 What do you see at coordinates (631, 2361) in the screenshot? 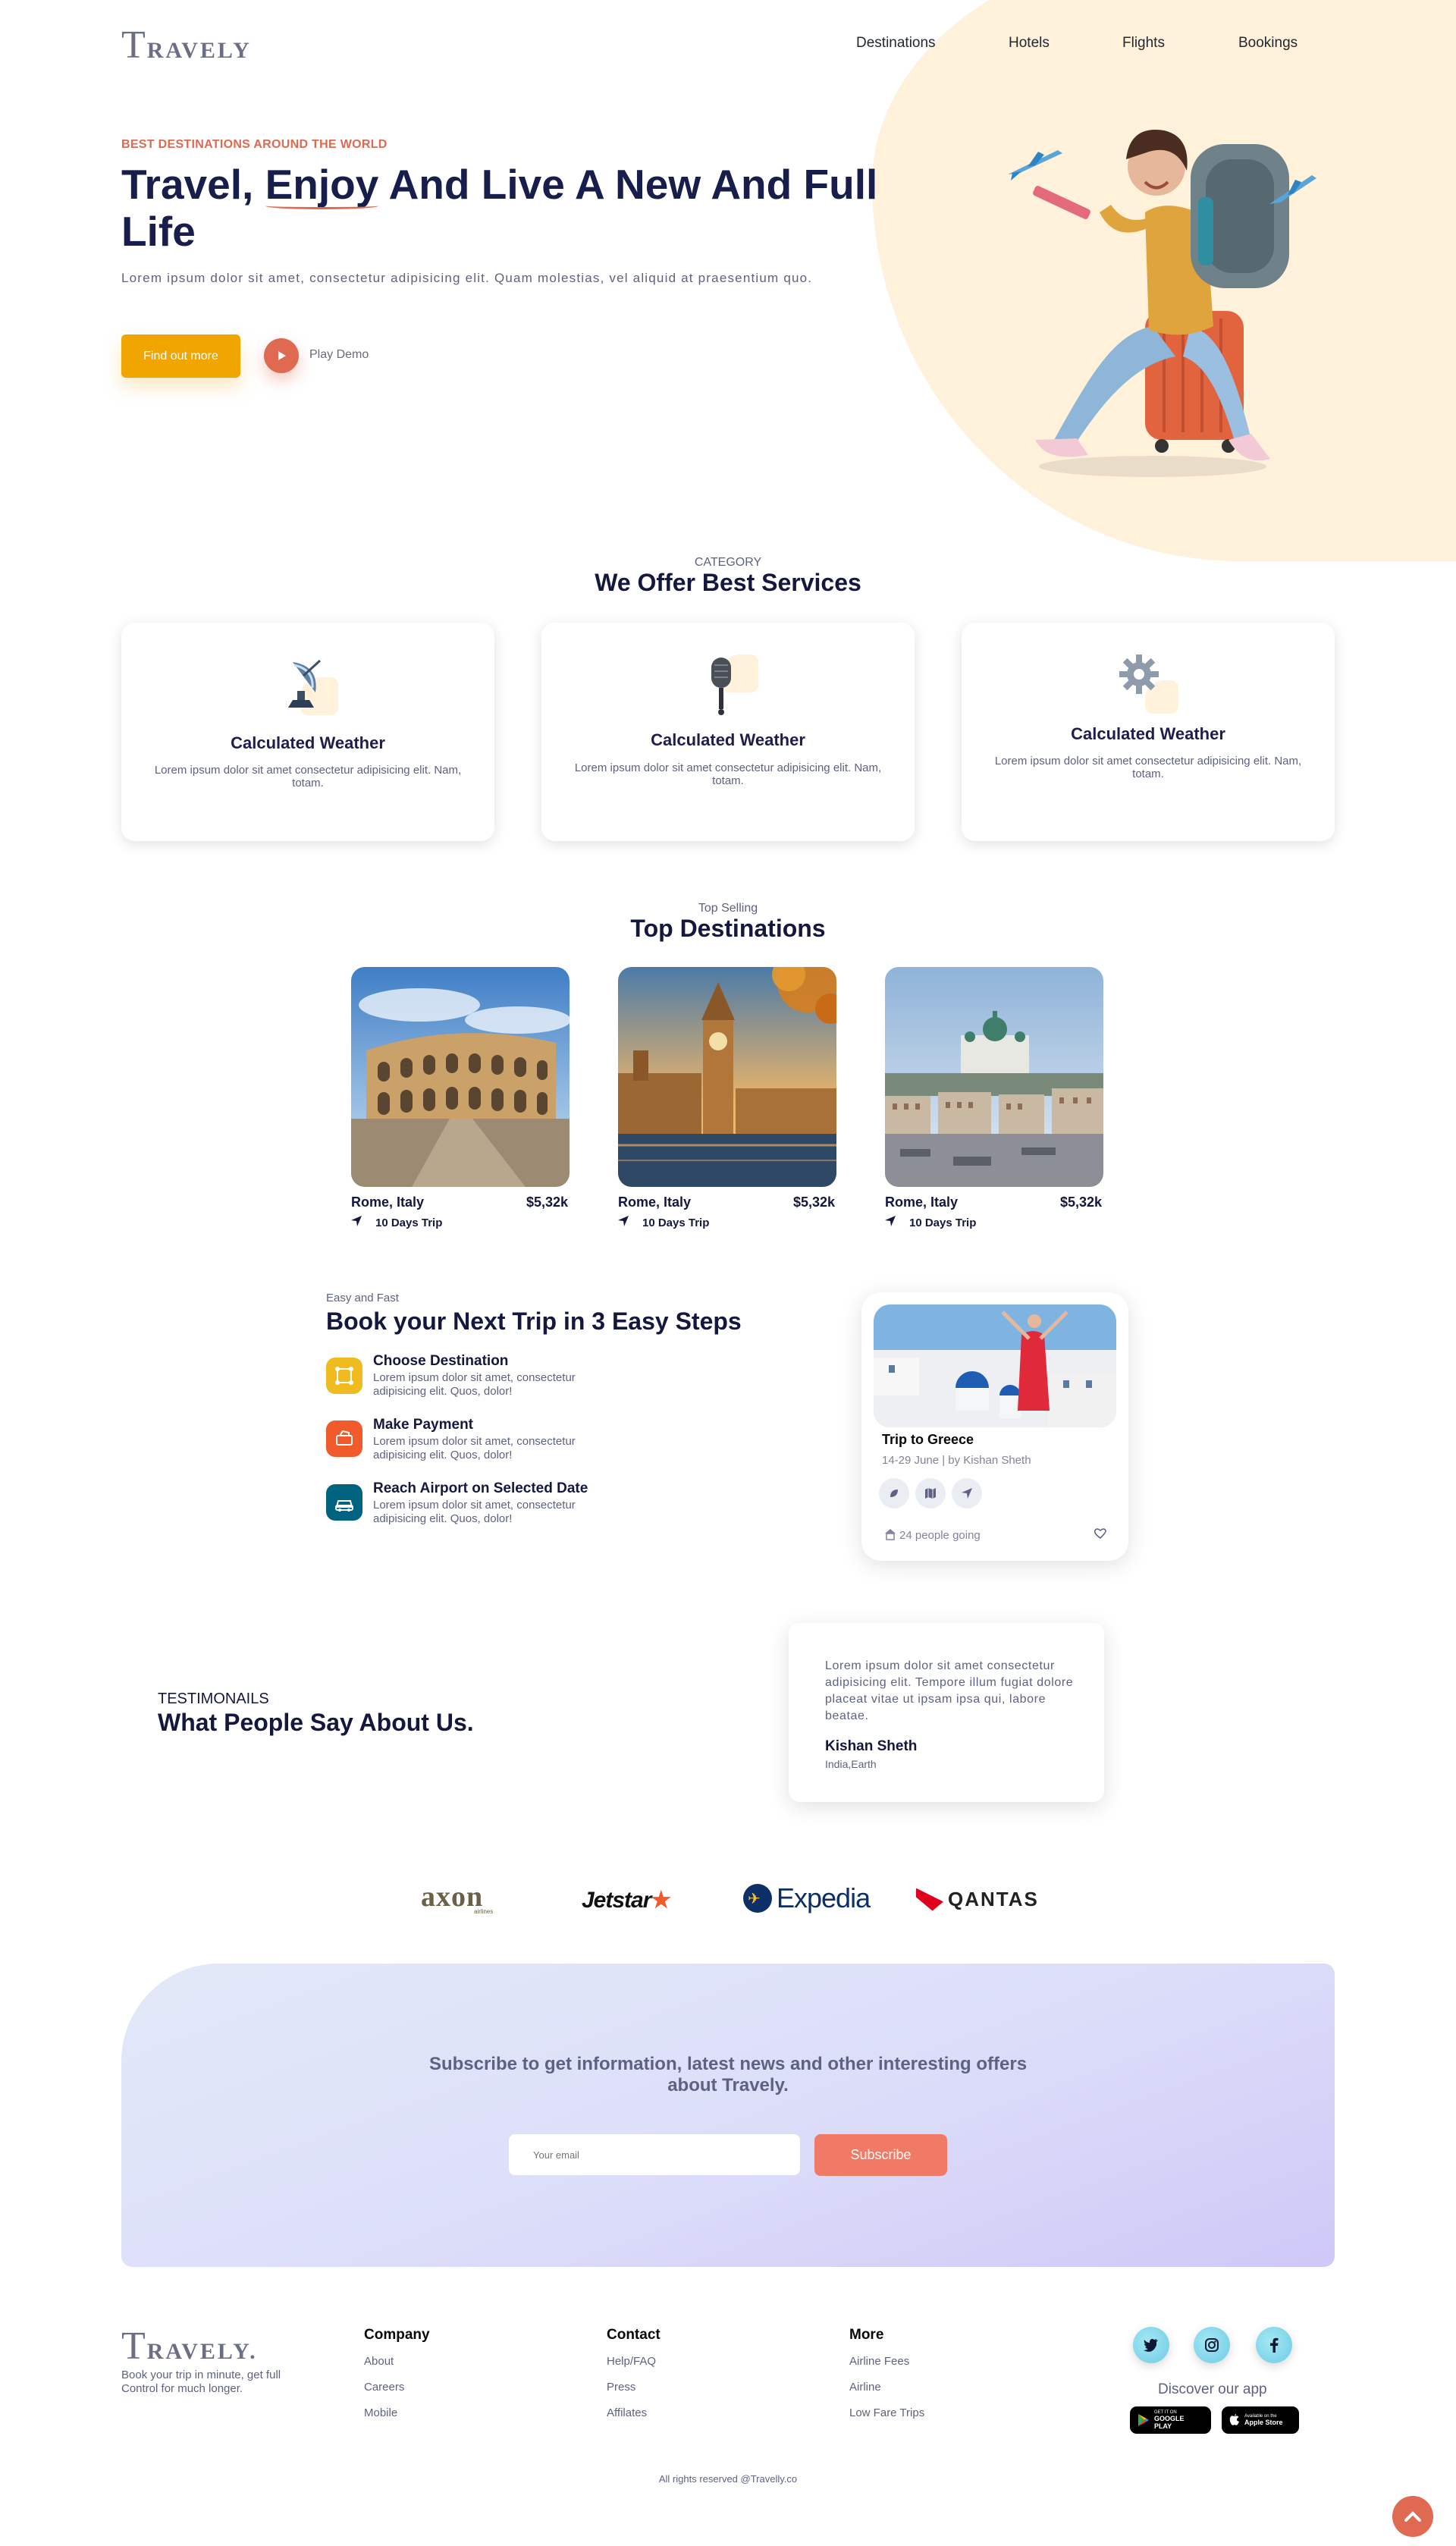
I see `footer-link: Help/FAQ` at bounding box center [631, 2361].